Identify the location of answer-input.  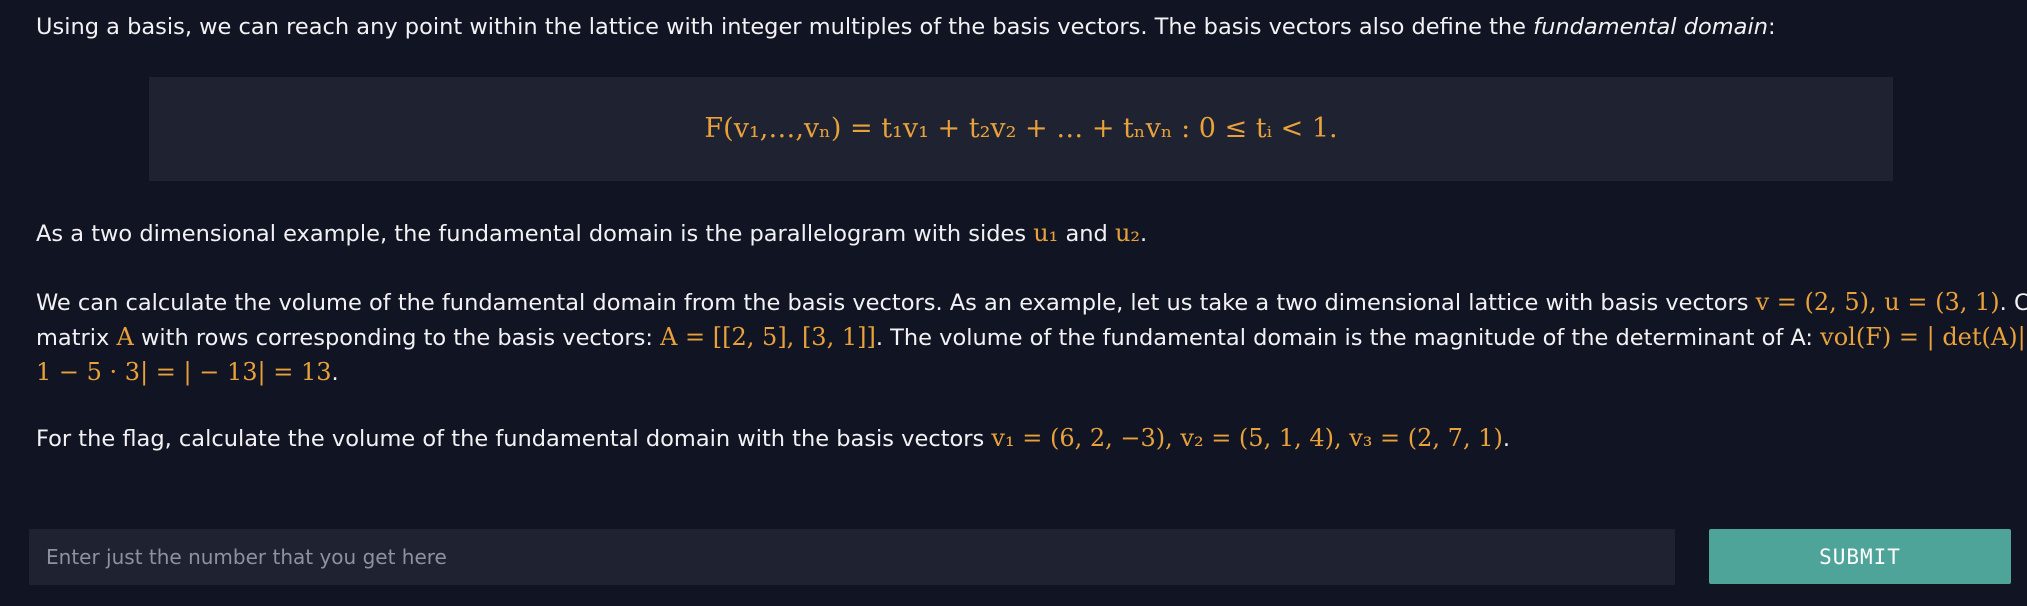
(852, 557).